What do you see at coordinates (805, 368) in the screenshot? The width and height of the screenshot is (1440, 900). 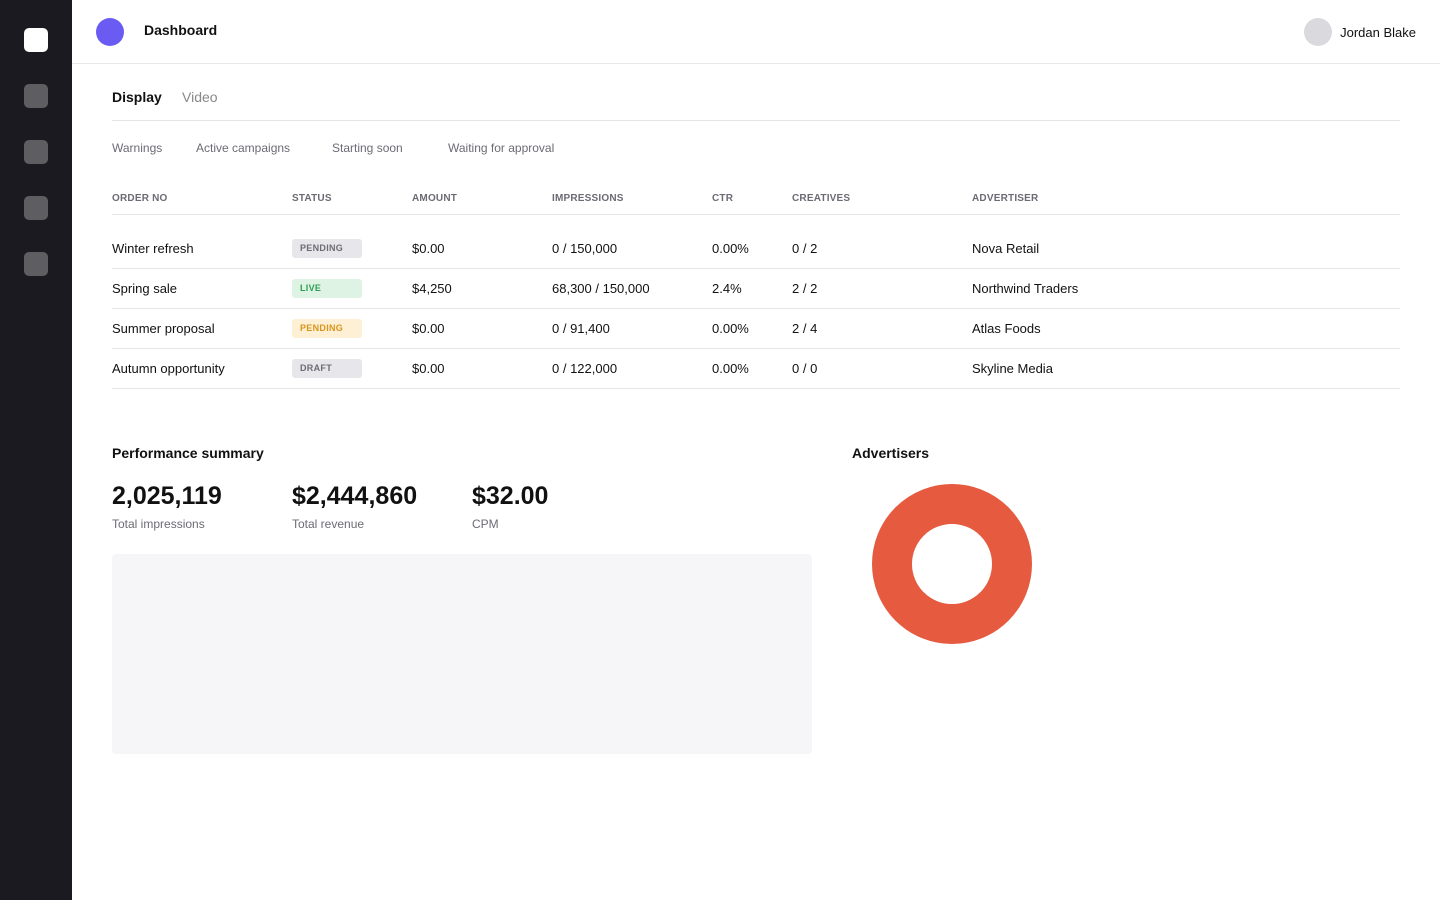 I see `creatives-value: 0 / 0` at bounding box center [805, 368].